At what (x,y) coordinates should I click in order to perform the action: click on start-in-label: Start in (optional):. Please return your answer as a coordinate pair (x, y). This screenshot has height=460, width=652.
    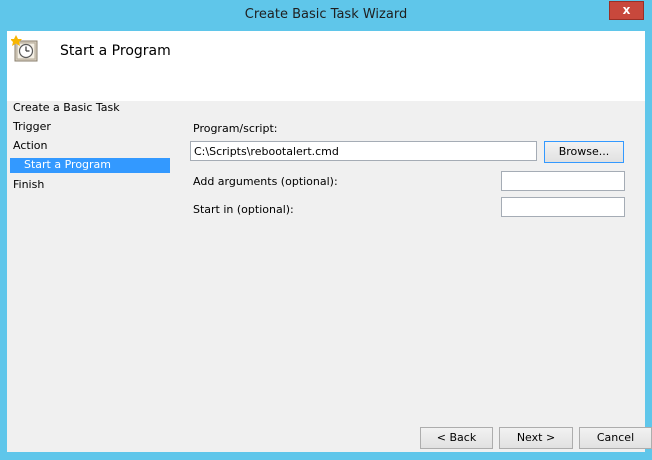
    Looking at the image, I should click on (243, 209).